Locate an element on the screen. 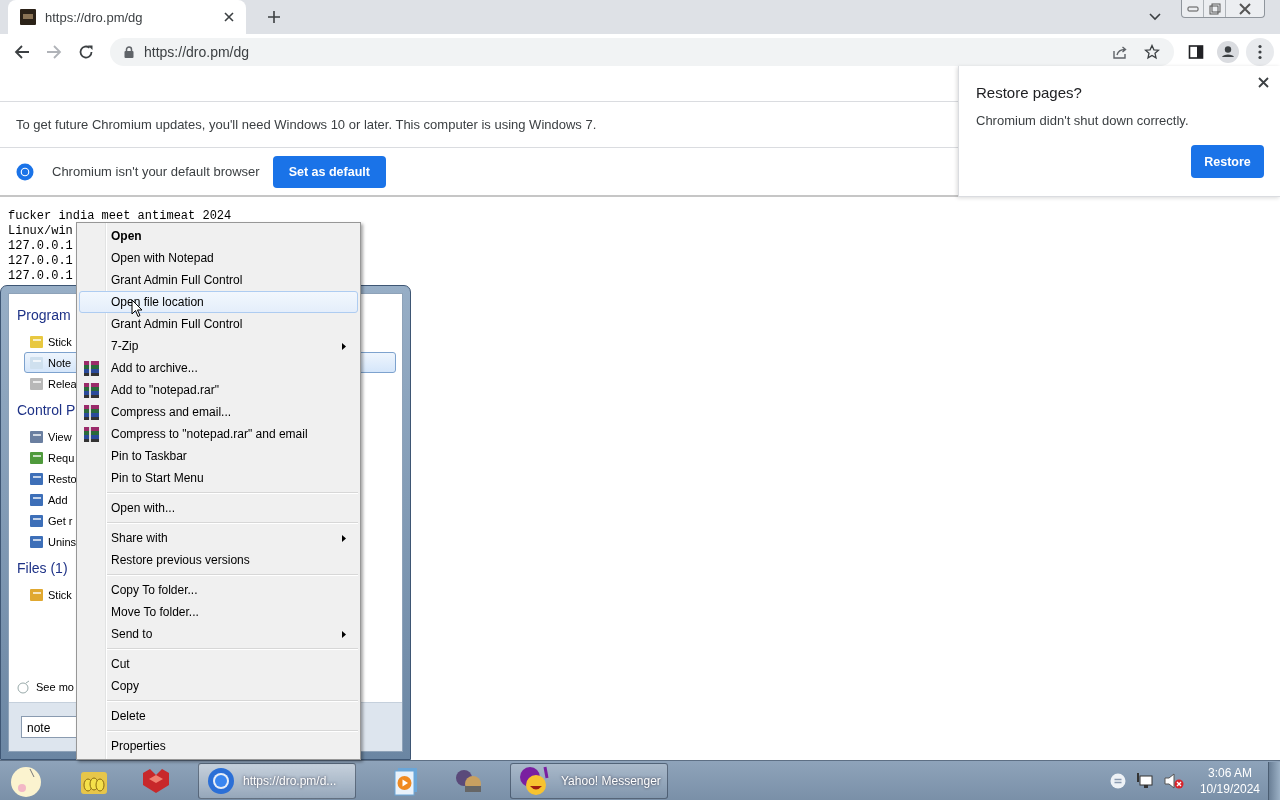  popup-message: Chromium didn't shut down correctly. is located at coordinates (1082, 120).